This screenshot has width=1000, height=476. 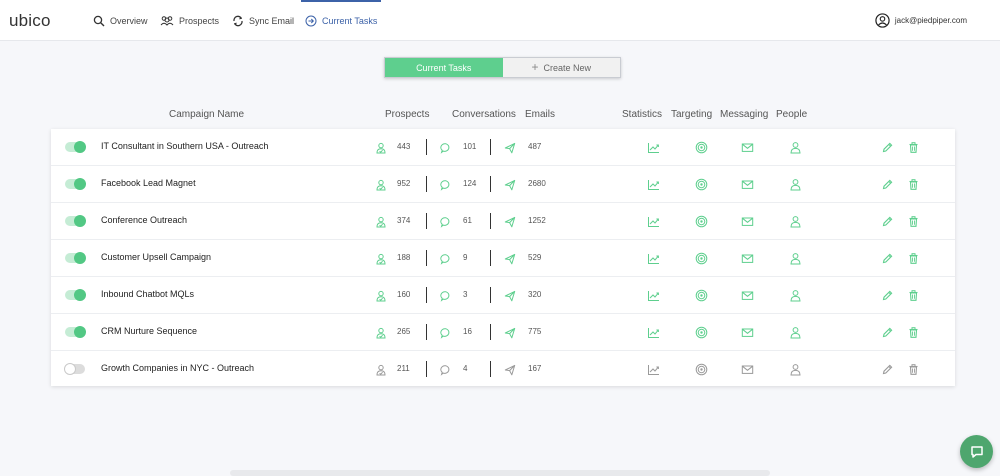 What do you see at coordinates (189, 20) in the screenshot?
I see `nav-prospects: Prospects` at bounding box center [189, 20].